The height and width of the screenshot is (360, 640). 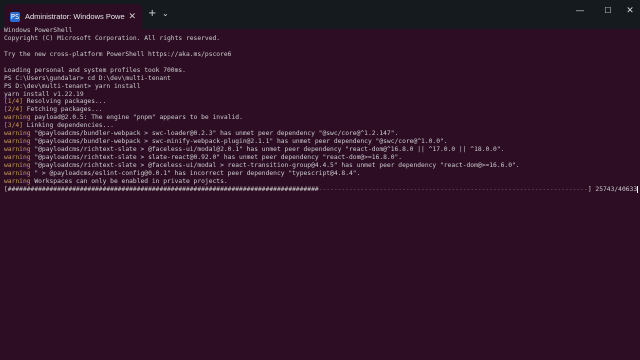 What do you see at coordinates (630, 11) in the screenshot?
I see `close-button: ✕` at bounding box center [630, 11].